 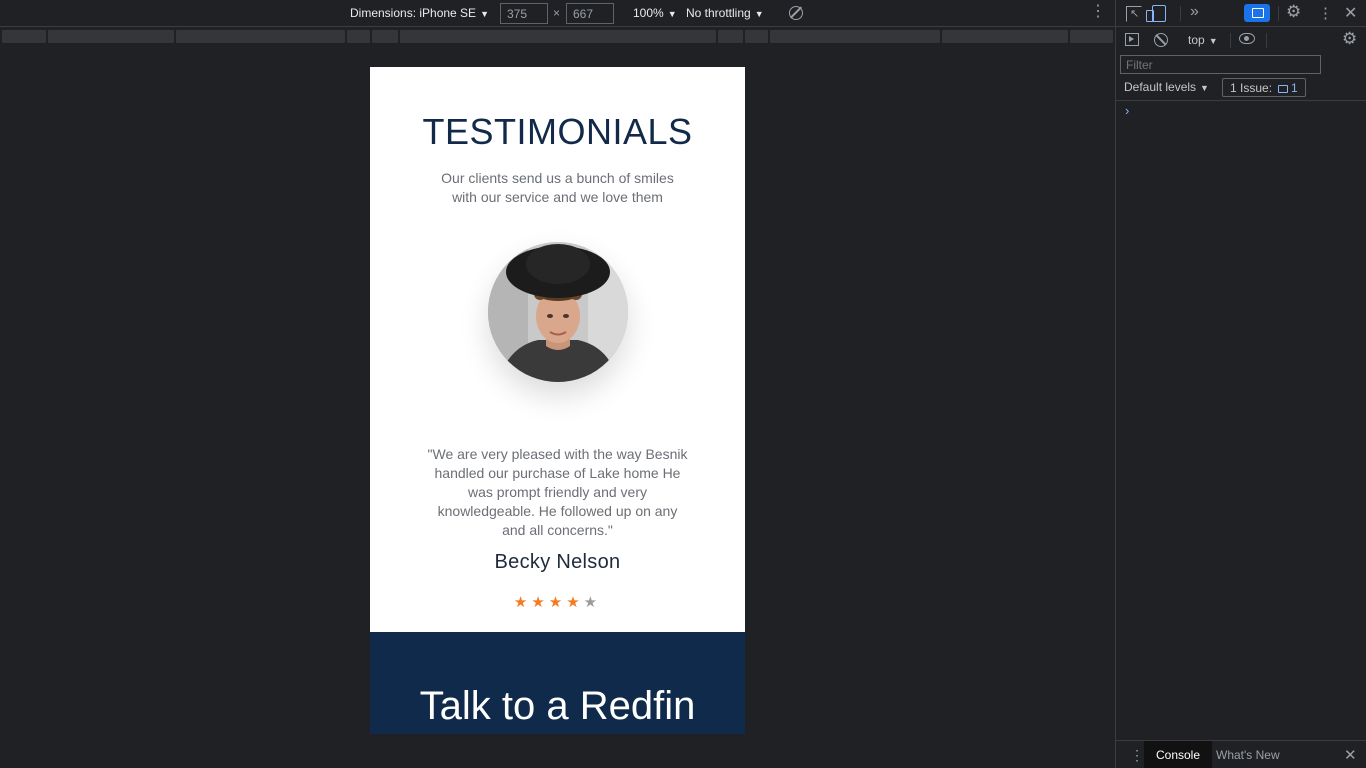 What do you see at coordinates (648, 13) in the screenshot?
I see `zoom-label: 100%` at bounding box center [648, 13].